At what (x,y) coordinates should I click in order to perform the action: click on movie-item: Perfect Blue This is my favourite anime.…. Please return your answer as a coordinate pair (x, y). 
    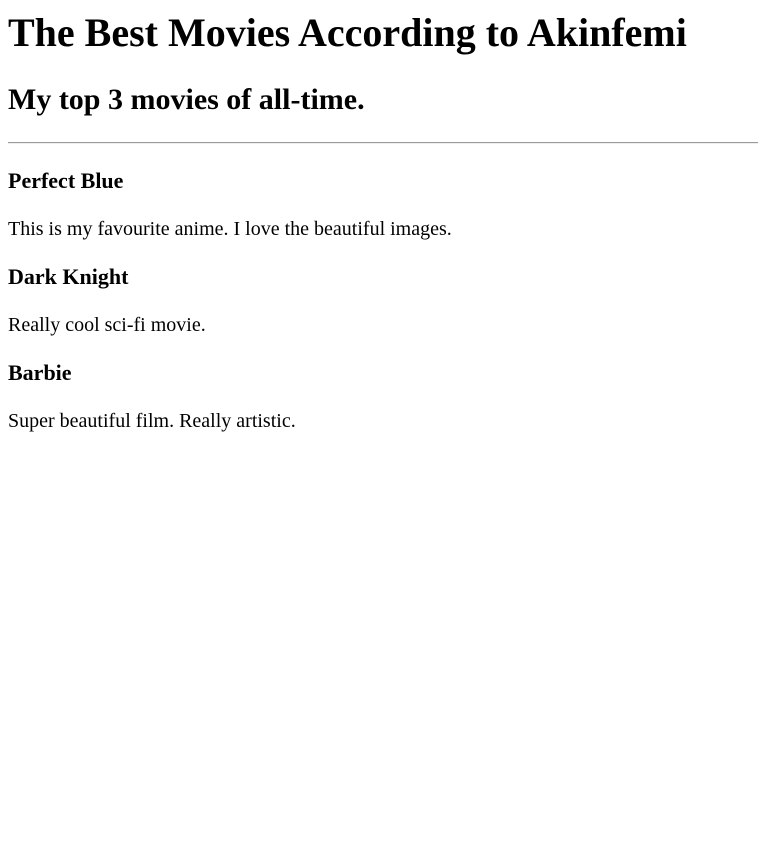
    Looking at the image, I should click on (383, 204).